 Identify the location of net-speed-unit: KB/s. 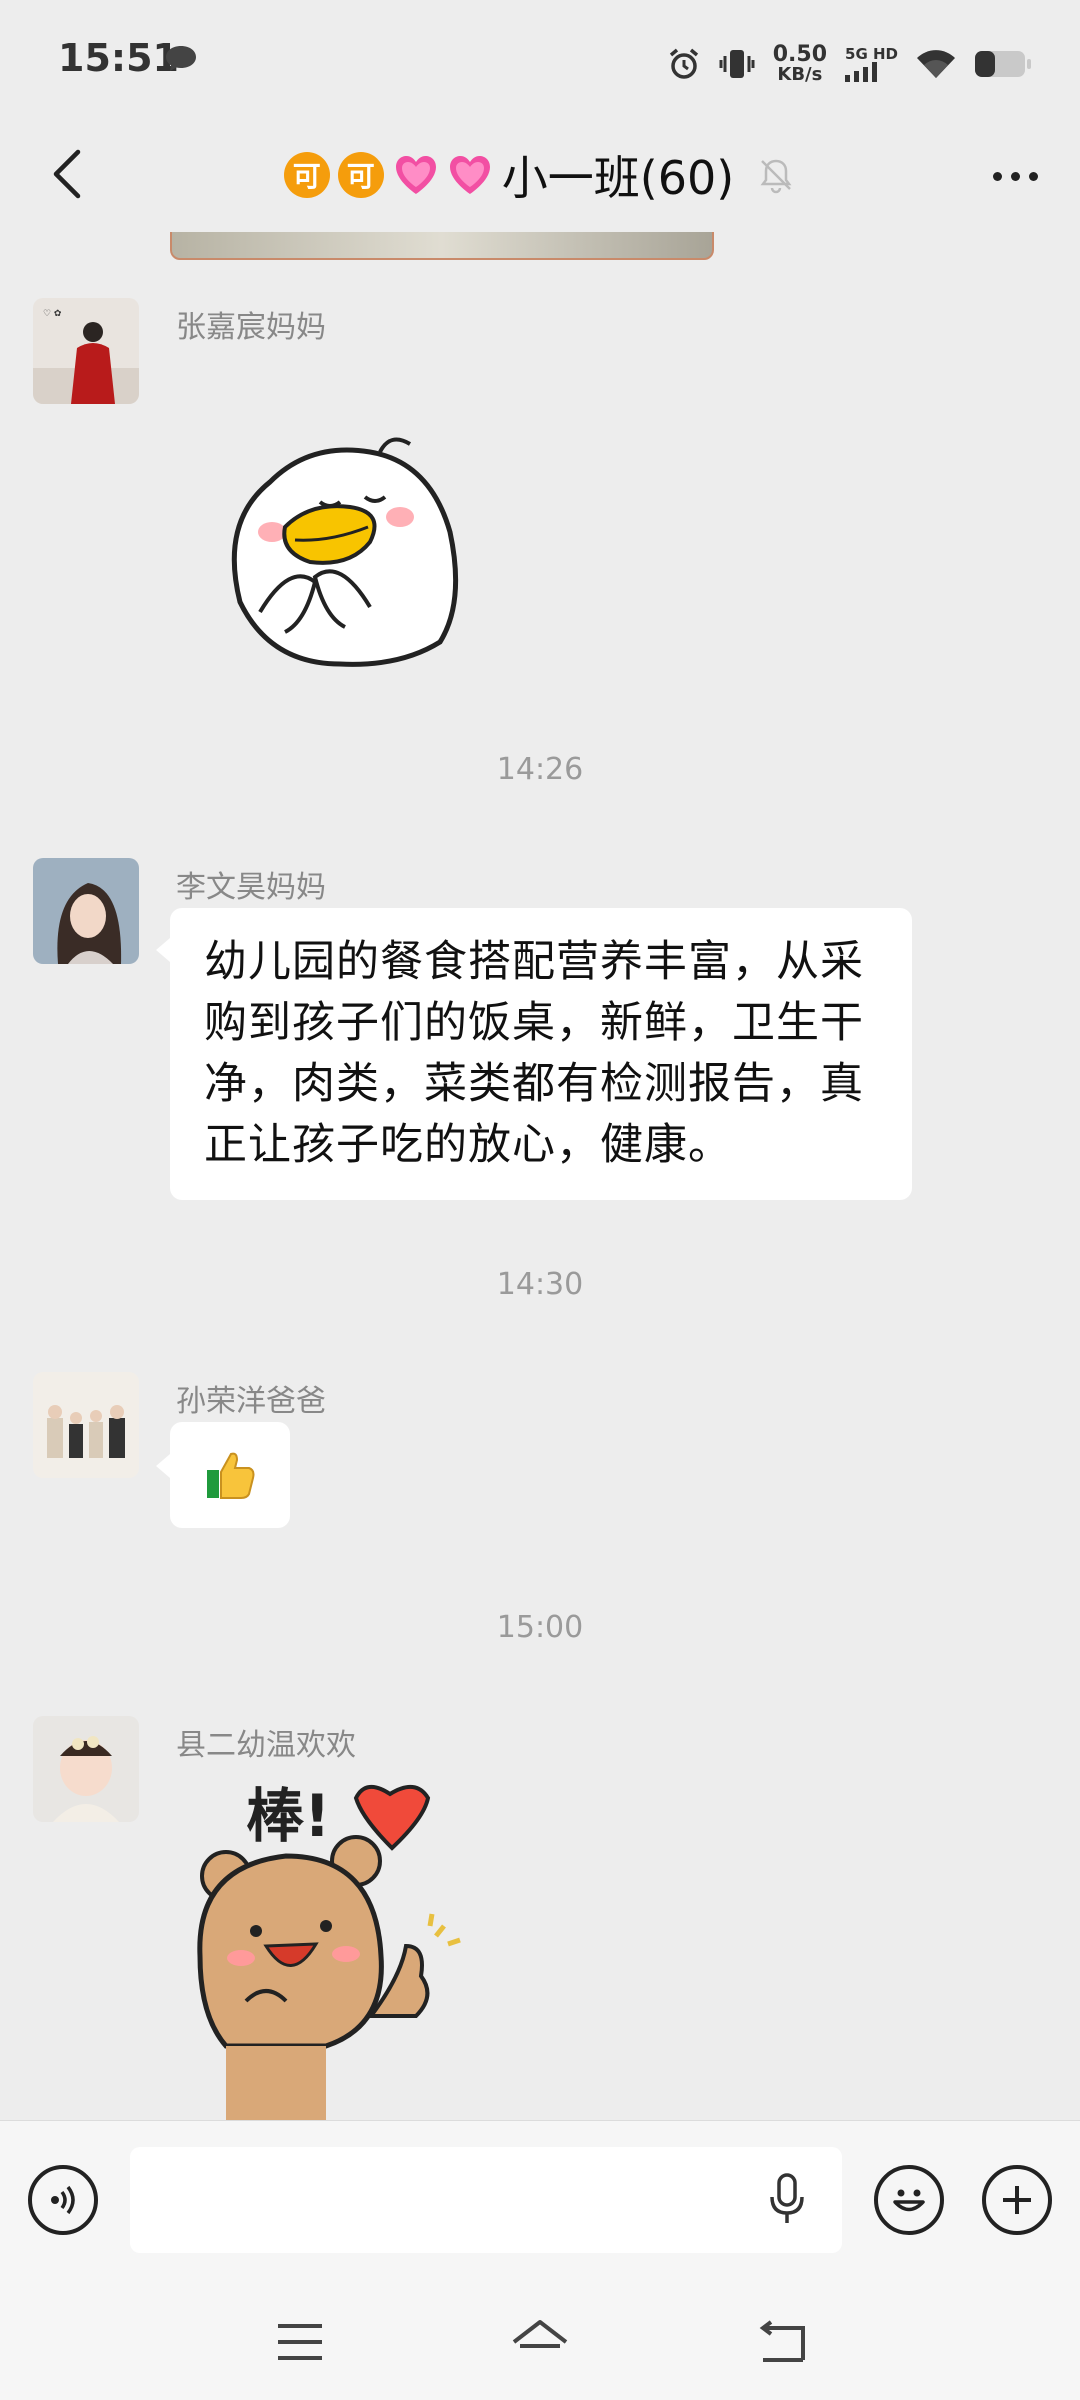
(800, 74).